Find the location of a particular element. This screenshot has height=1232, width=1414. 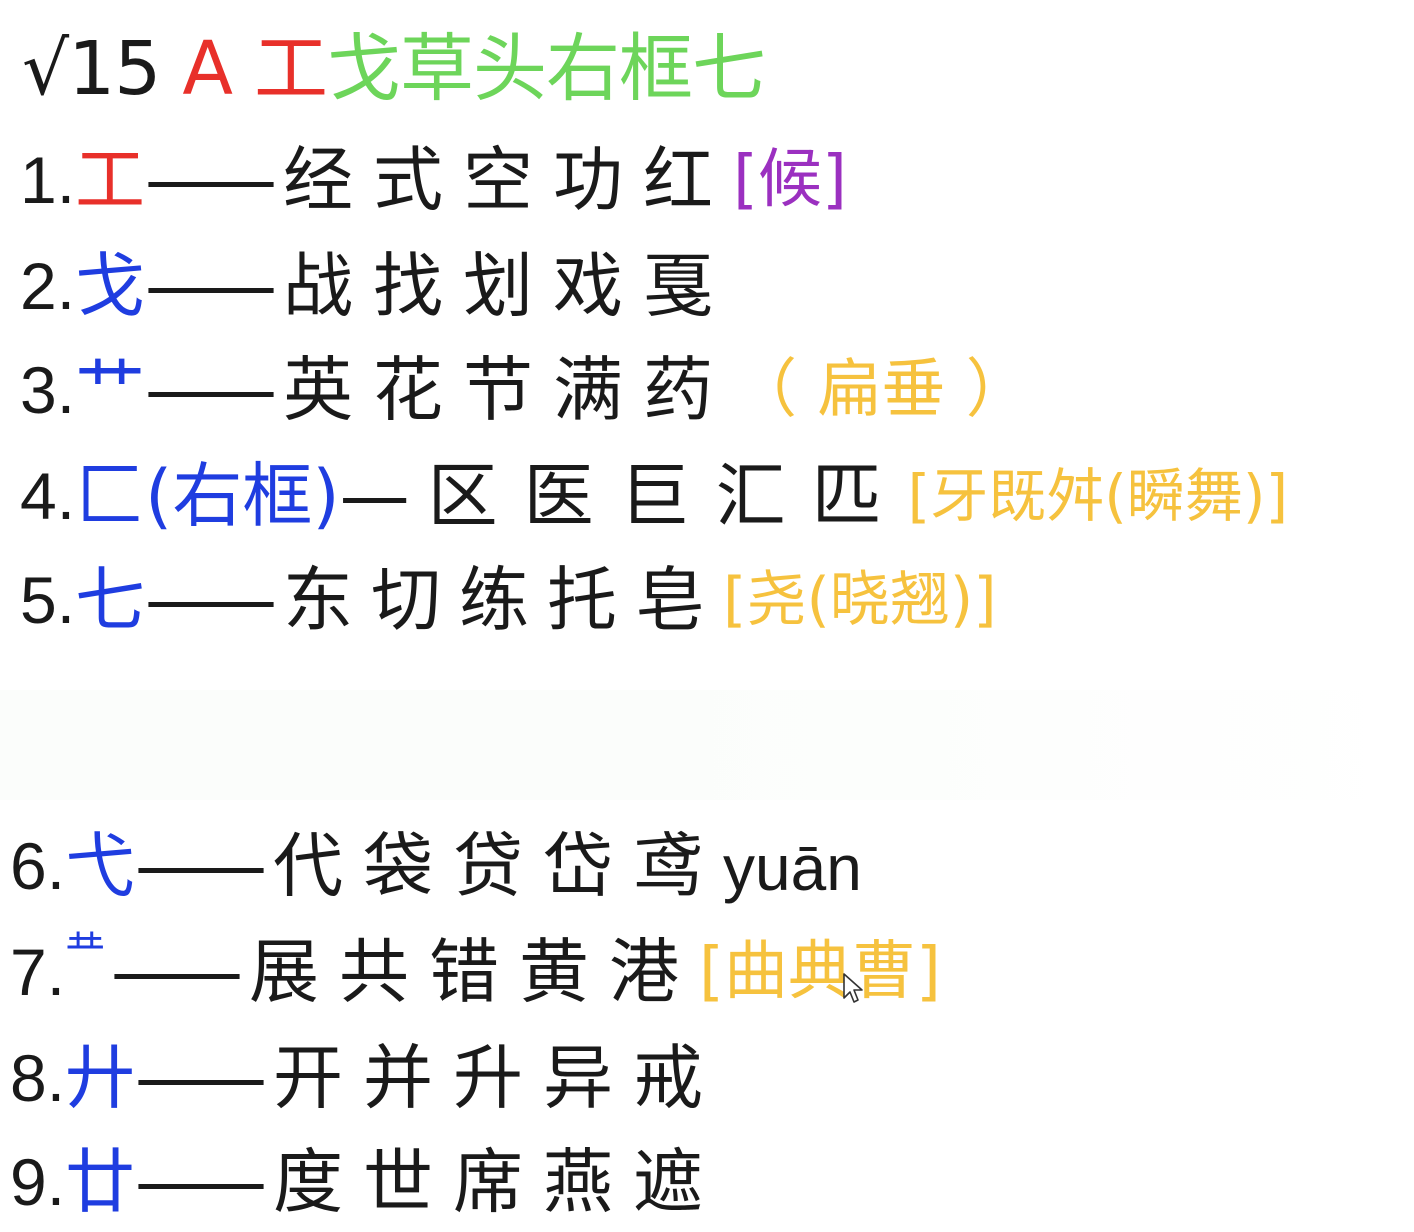

list-item: 5.七—— 东切练托皂[尧(晓翘)] is located at coordinates (508, 600).